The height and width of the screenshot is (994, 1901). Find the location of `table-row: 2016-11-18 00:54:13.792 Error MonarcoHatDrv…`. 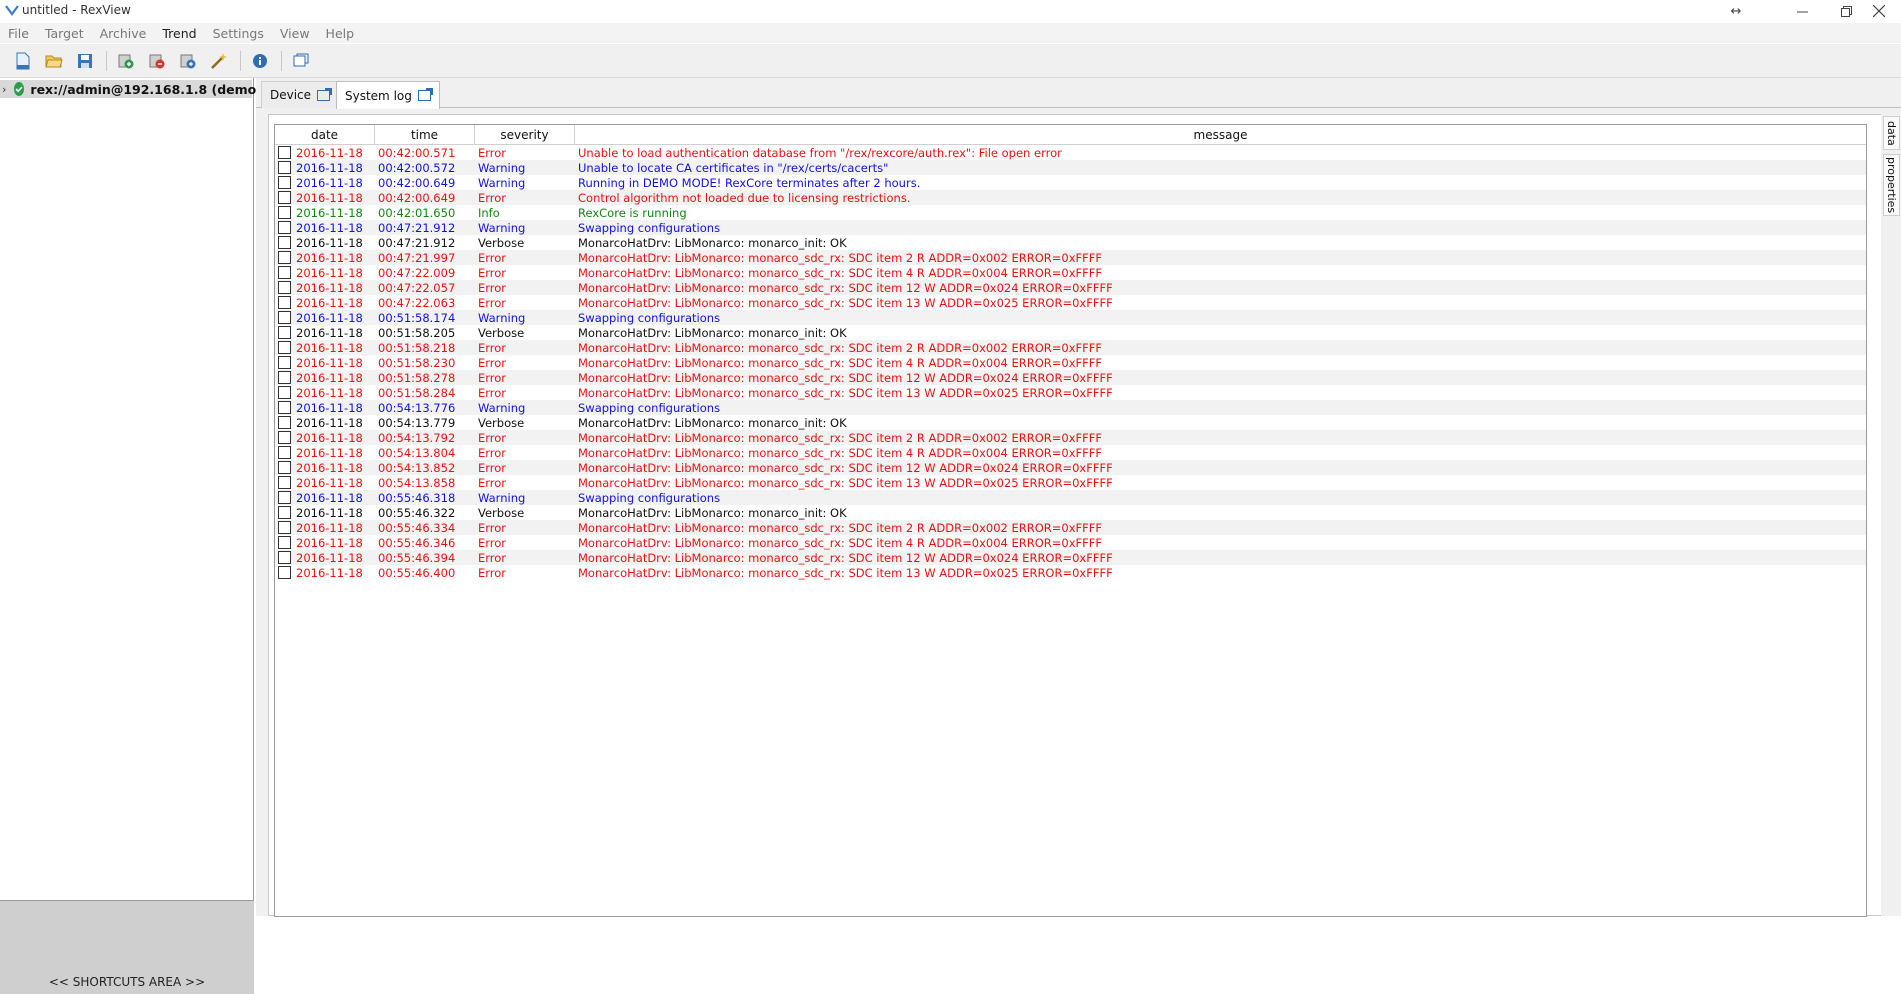

table-row: 2016-11-18 00:54:13.792 Error MonarcoHatDrv… is located at coordinates (1070, 437).